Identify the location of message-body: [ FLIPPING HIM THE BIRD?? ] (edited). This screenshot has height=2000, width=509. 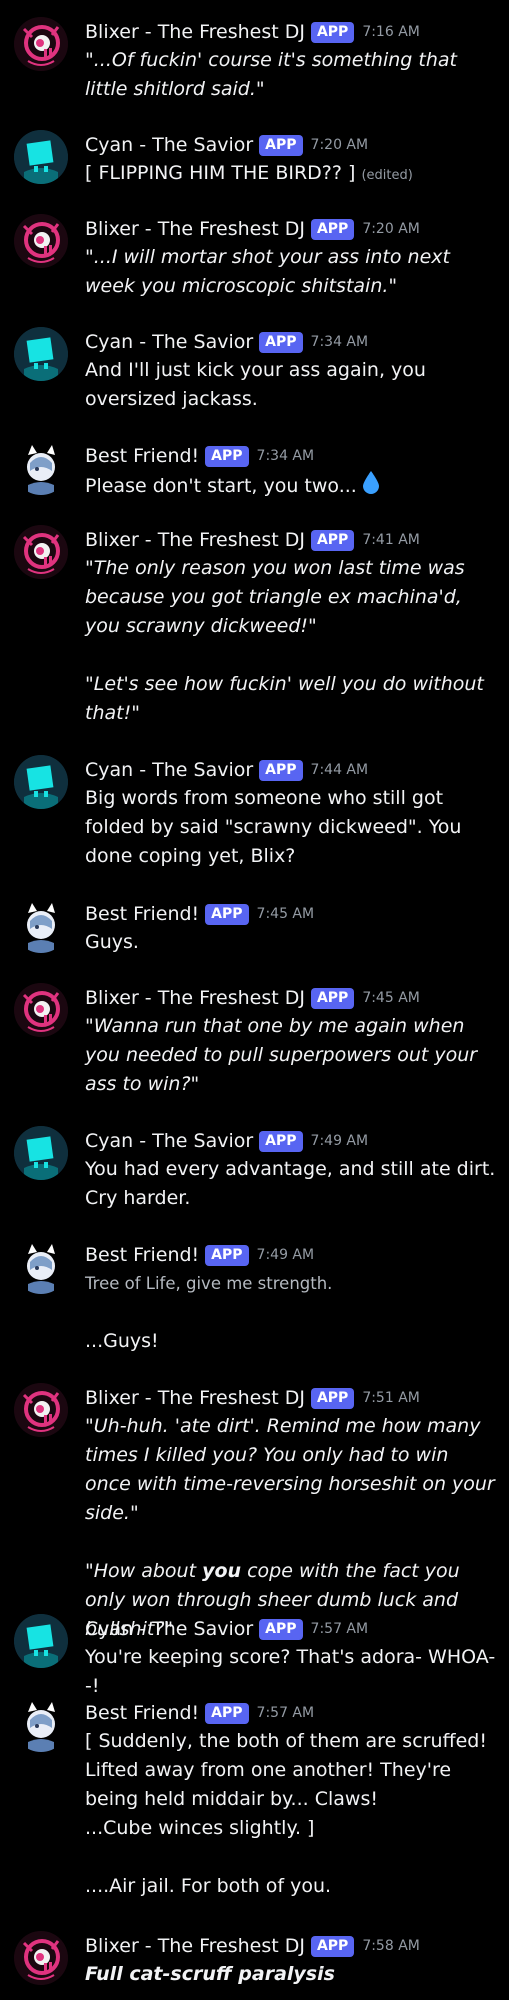
(292, 174).